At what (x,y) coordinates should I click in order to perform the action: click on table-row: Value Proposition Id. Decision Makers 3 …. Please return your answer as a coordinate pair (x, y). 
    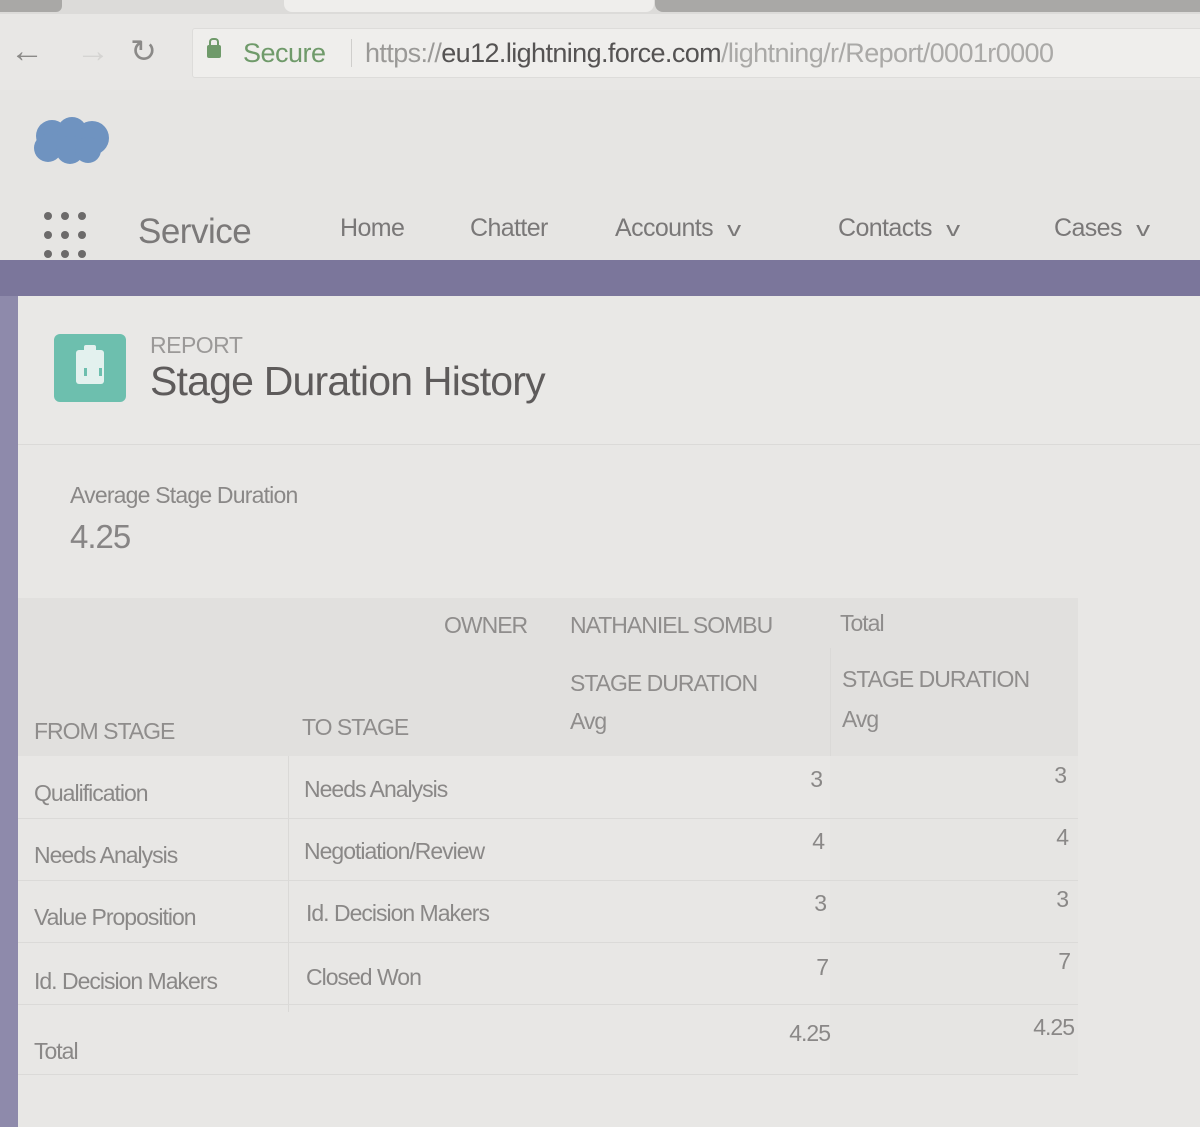
    Looking at the image, I should click on (548, 911).